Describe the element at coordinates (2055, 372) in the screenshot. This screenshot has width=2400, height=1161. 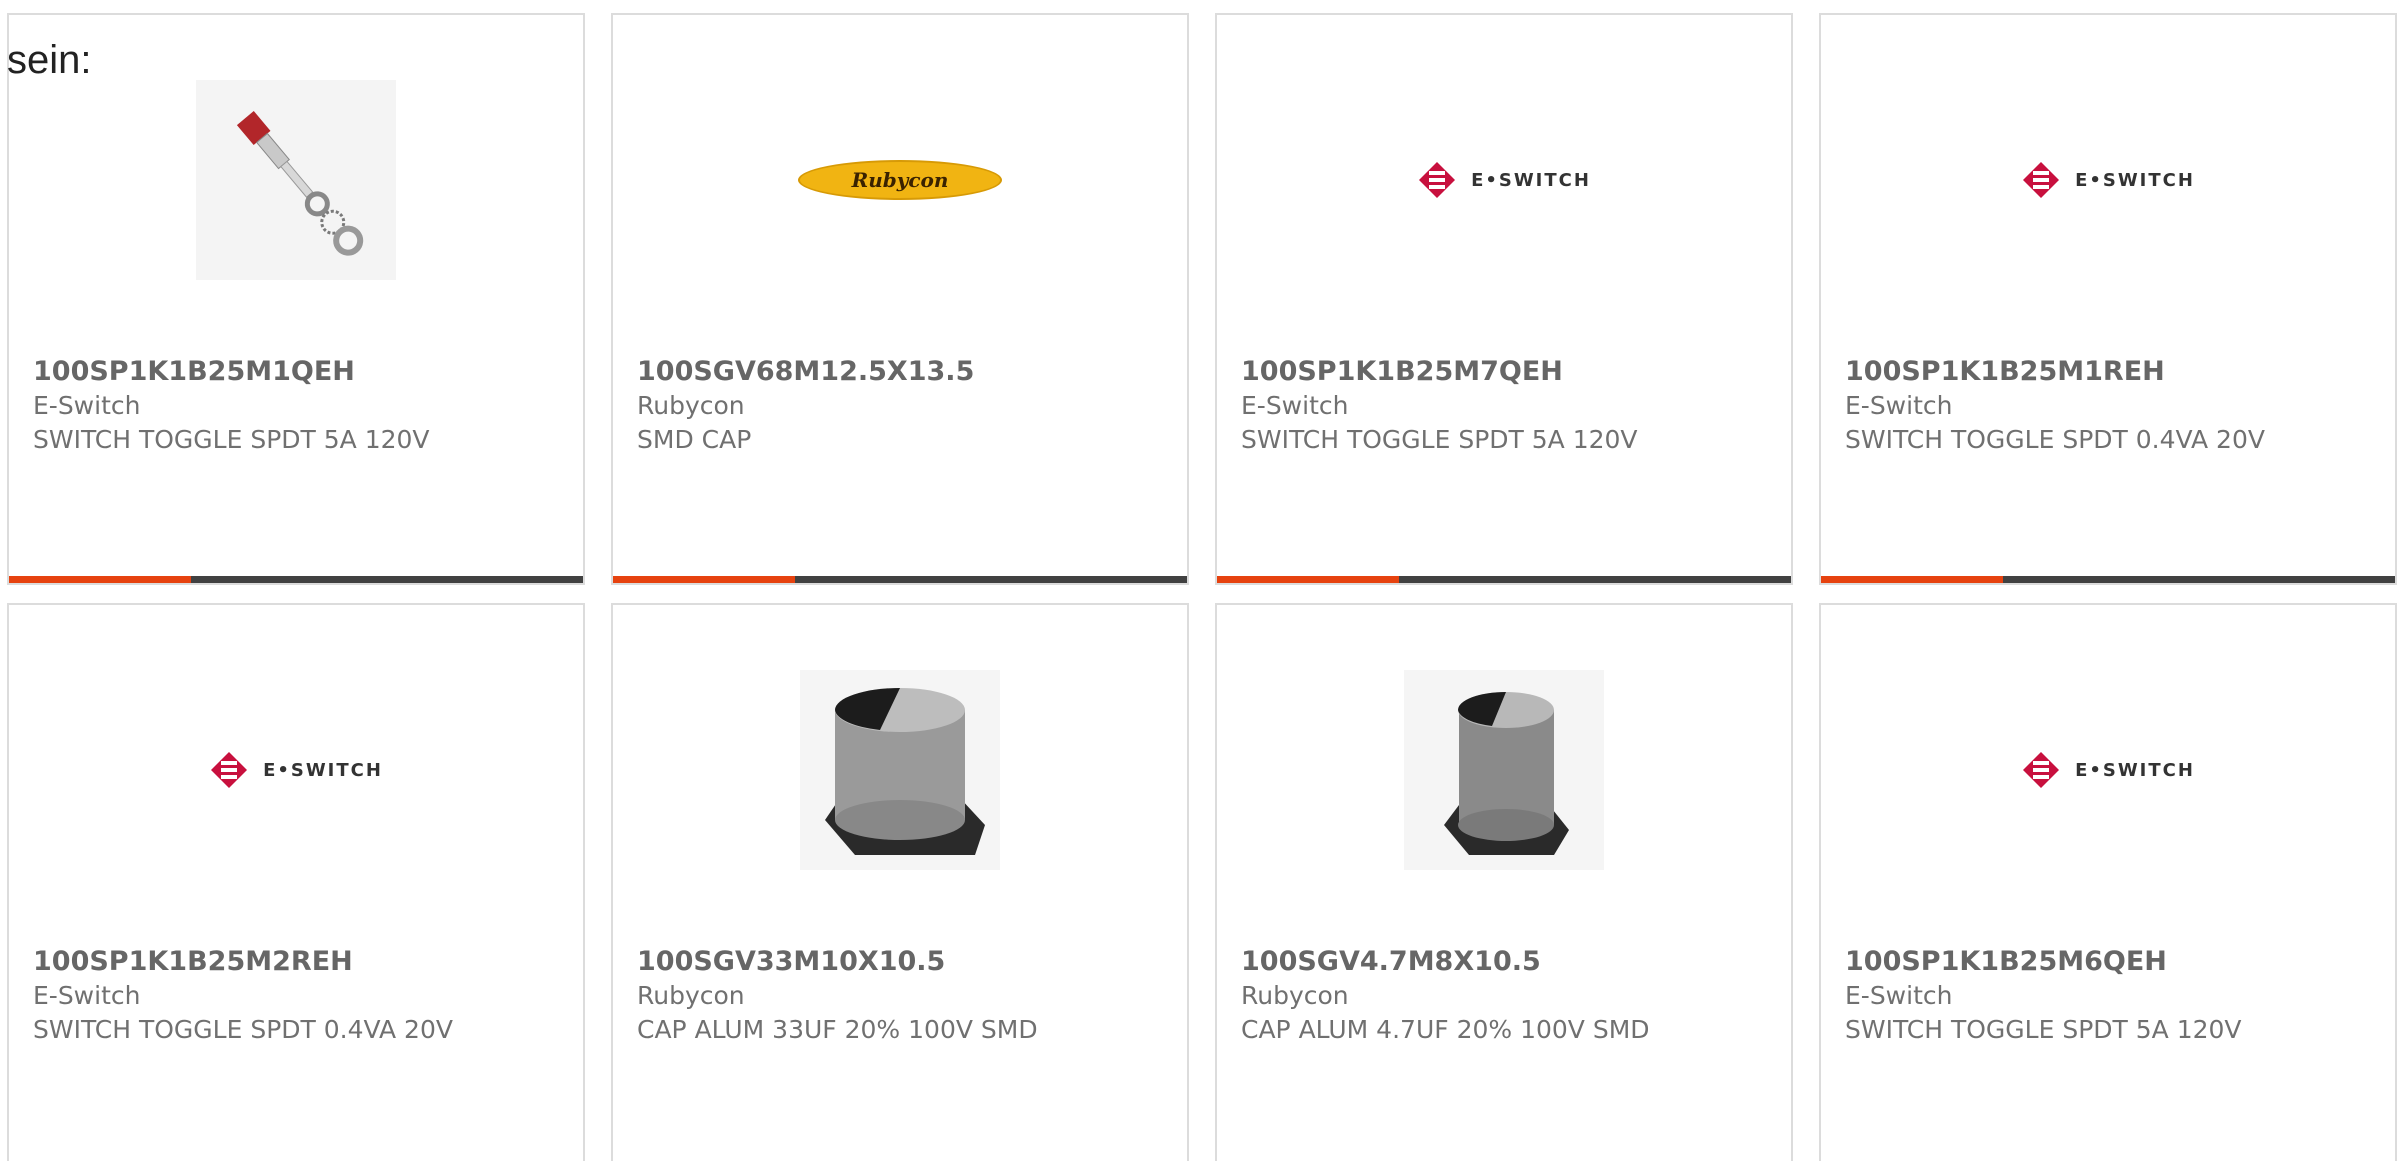
I see `part-number: 100SP1K1B25M1REH` at that location.